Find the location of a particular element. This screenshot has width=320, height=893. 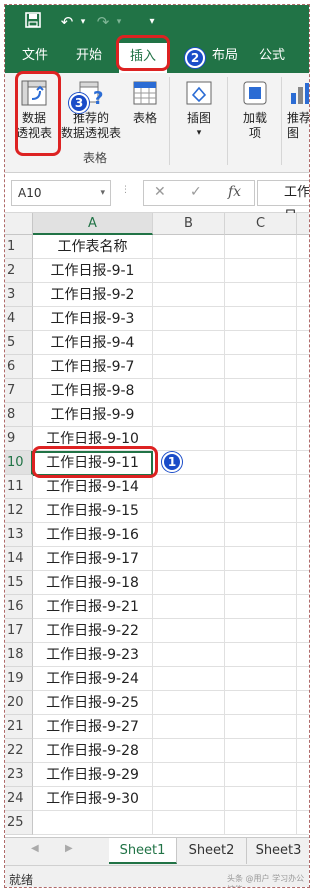

cell-a: 工作日报-9-23 is located at coordinates (93, 655).